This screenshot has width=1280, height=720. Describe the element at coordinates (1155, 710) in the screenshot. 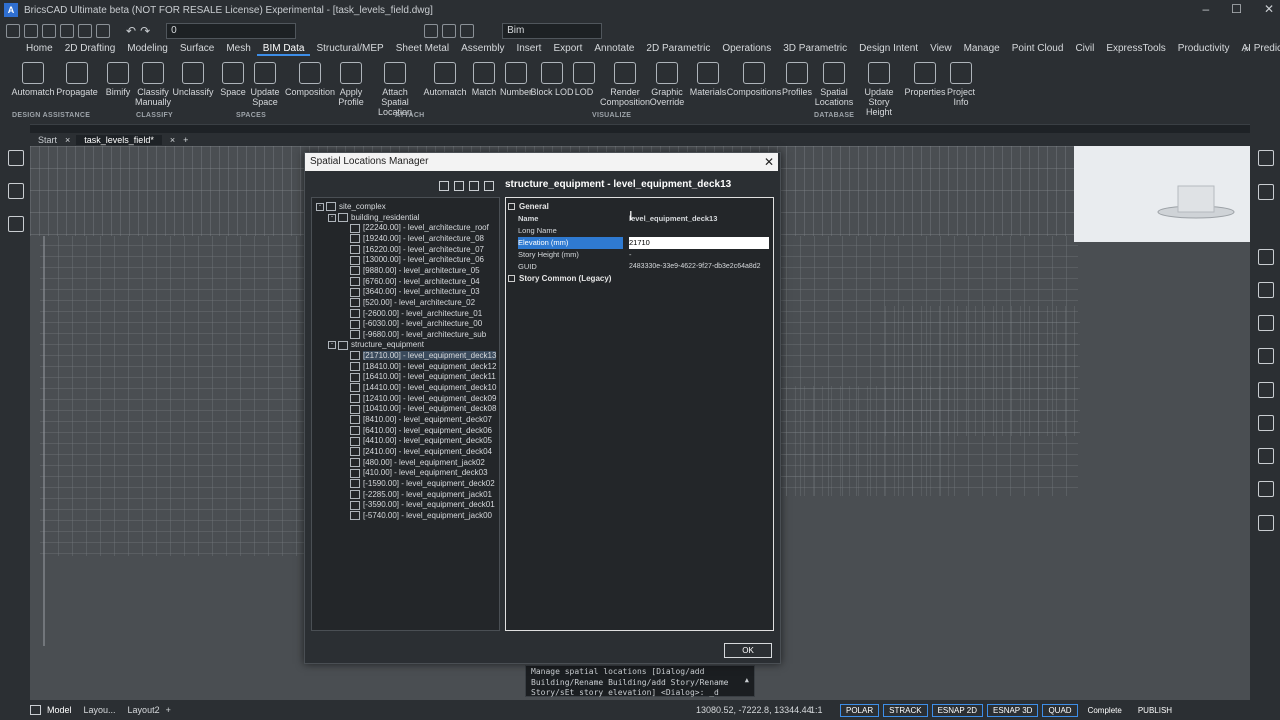

I see `status-toggle-publish: PUBLISH` at that location.